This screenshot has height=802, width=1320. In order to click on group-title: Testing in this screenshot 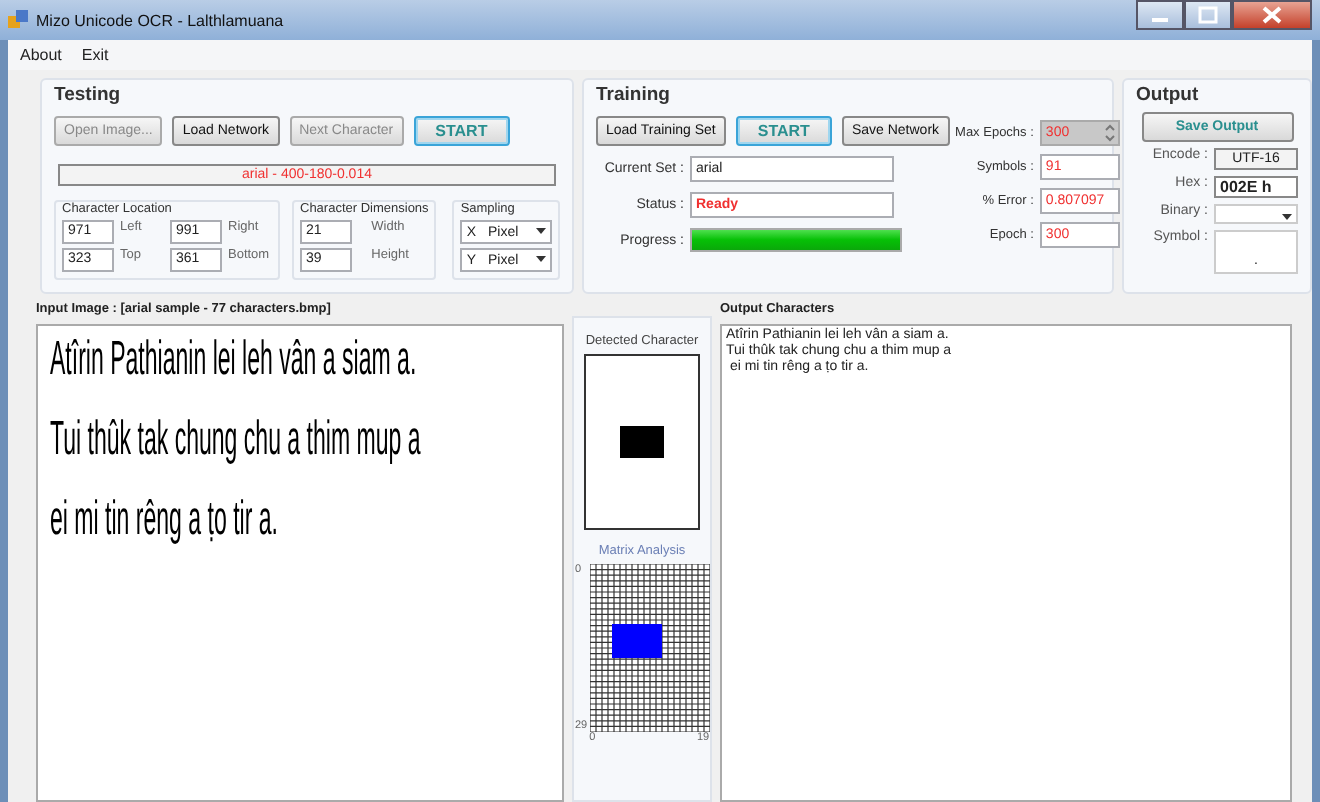, I will do `click(88, 95)`.